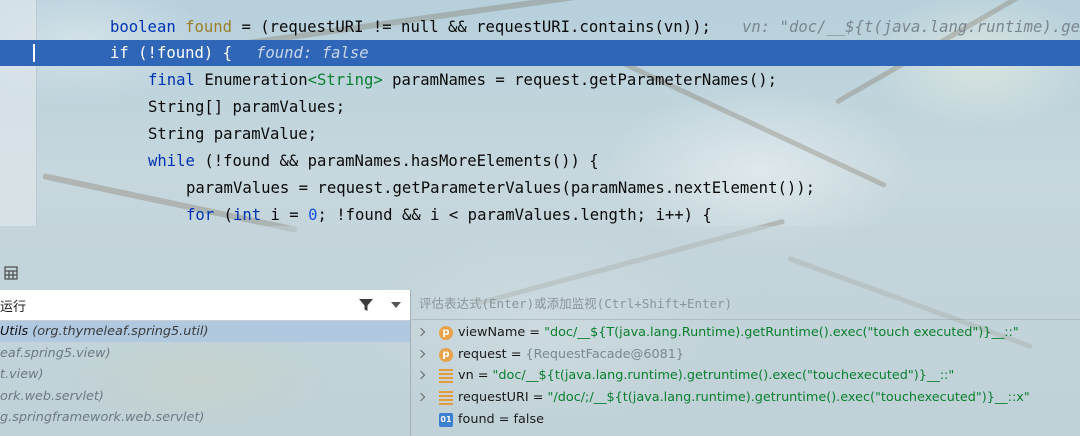 The width and height of the screenshot is (1080, 436). Describe the element at coordinates (540, 134) in the screenshot. I see `code-line: String paramValue;` at that location.